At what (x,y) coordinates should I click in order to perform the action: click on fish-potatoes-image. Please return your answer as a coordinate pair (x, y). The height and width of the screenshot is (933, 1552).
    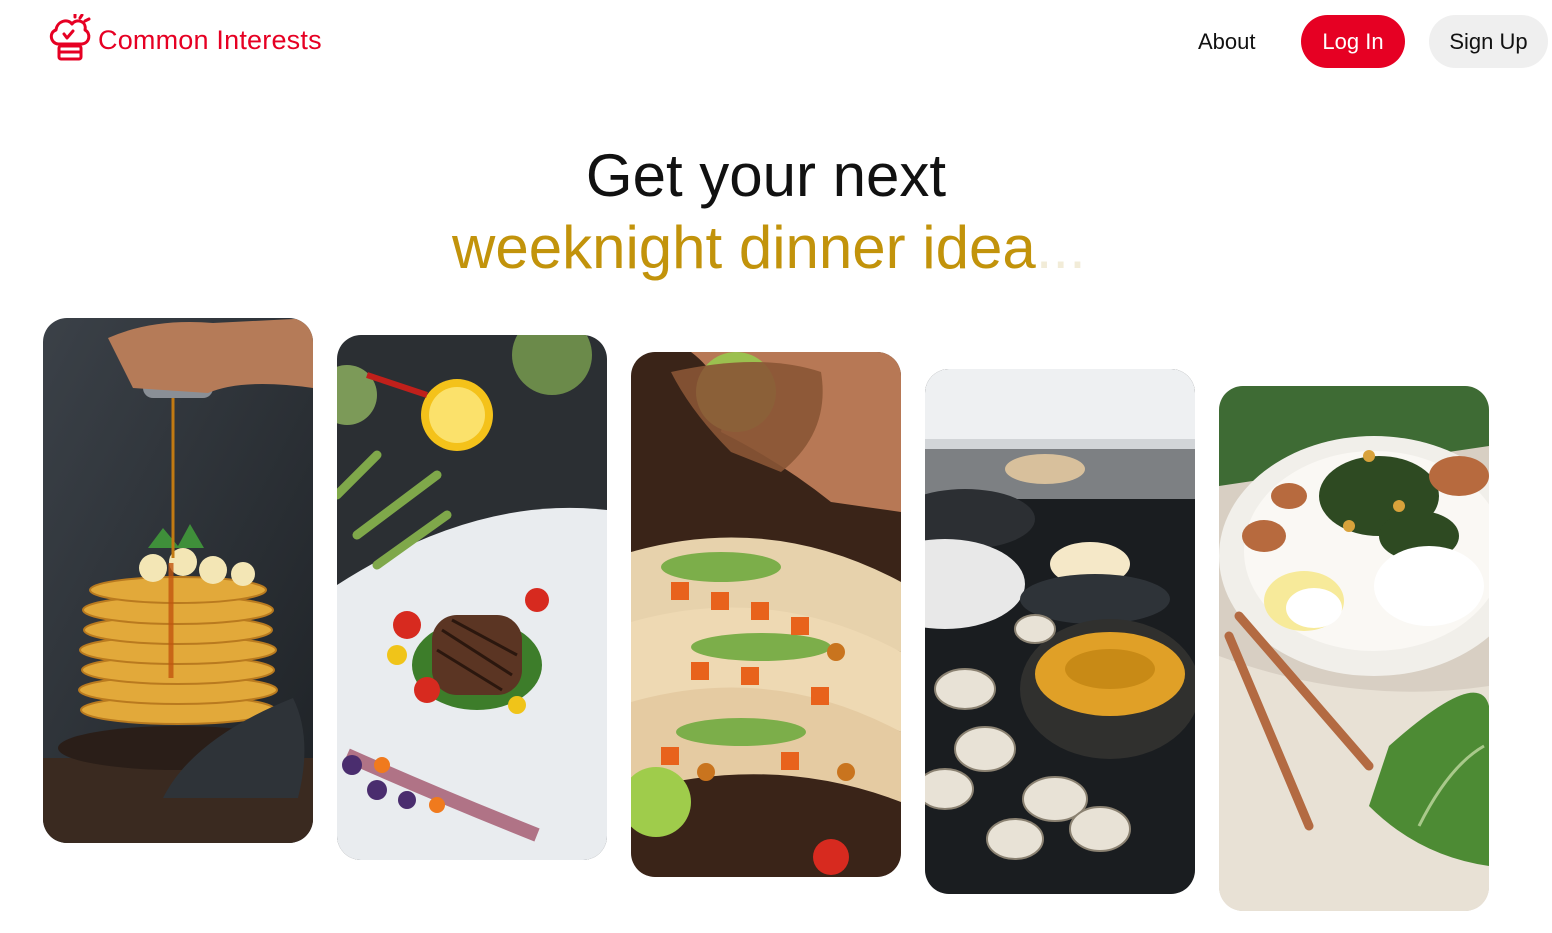
    Looking at the image, I should click on (1354, 648).